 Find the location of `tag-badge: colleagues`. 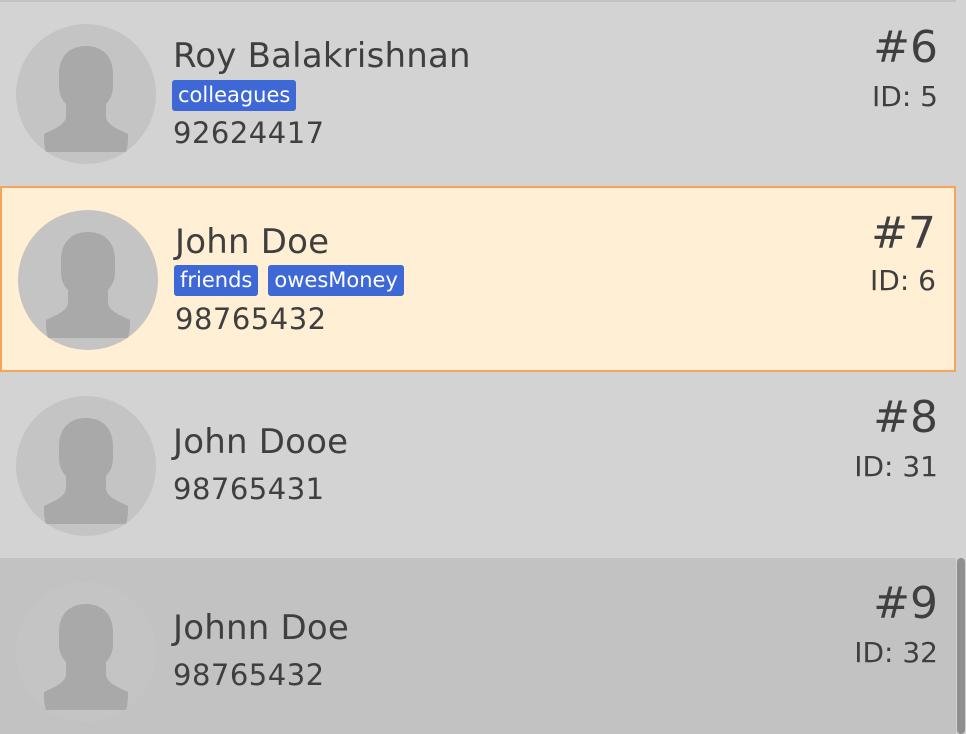

tag-badge: colleagues is located at coordinates (234, 95).